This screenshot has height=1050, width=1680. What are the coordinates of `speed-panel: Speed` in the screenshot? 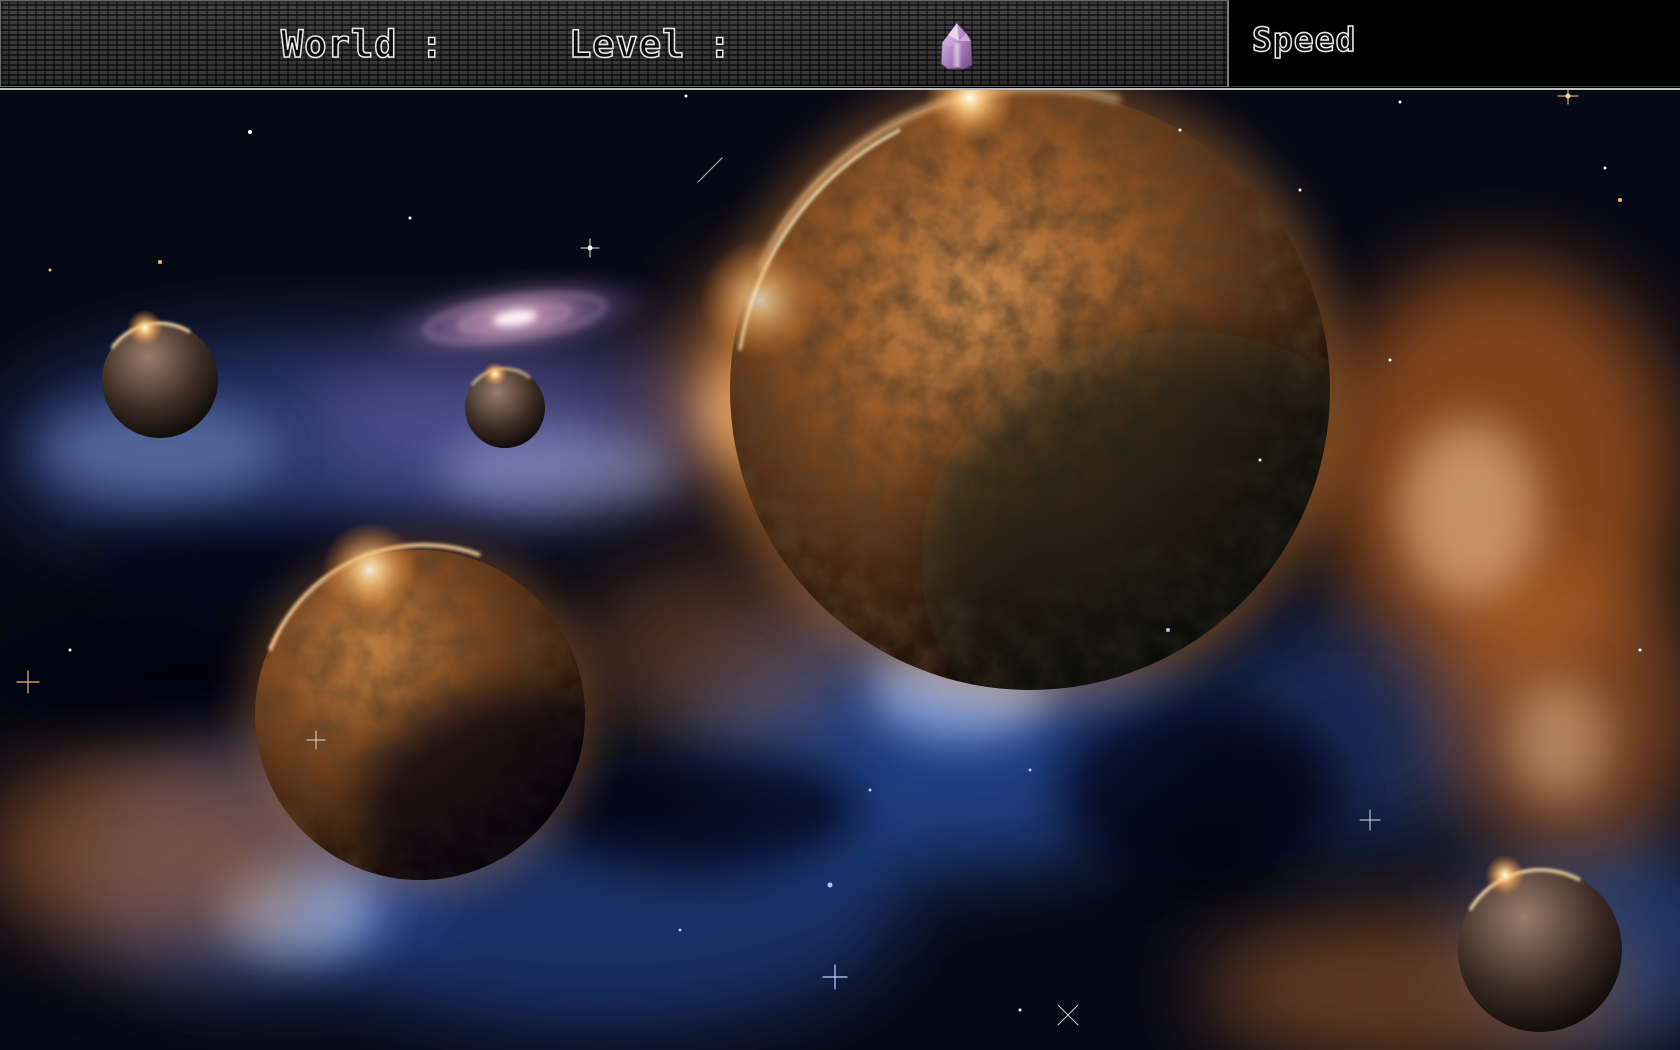 It's located at (1454, 43).